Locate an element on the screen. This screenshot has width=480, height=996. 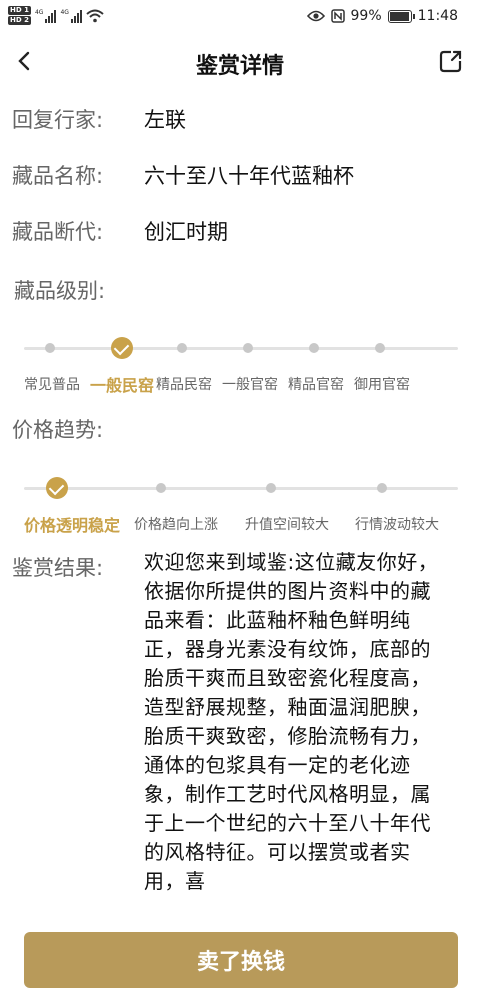
trend-track is located at coordinates (241, 488).